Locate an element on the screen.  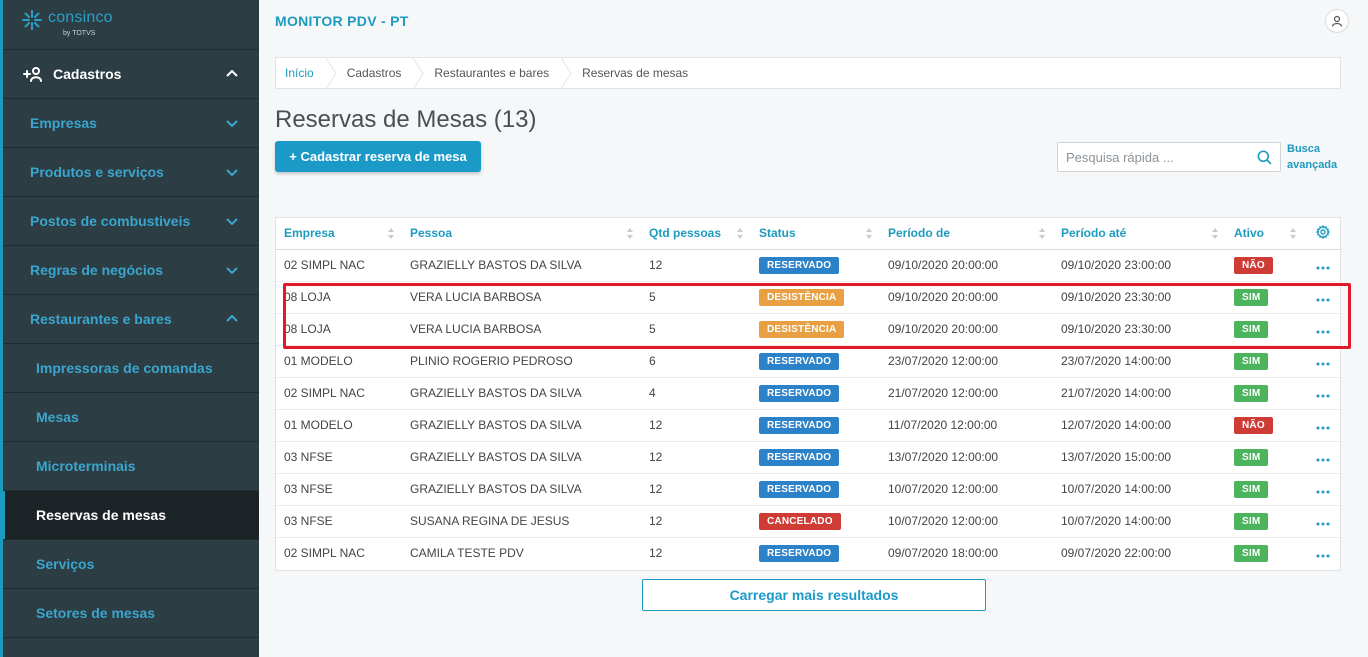
consinco-logo-icon is located at coordinates (32, 20).